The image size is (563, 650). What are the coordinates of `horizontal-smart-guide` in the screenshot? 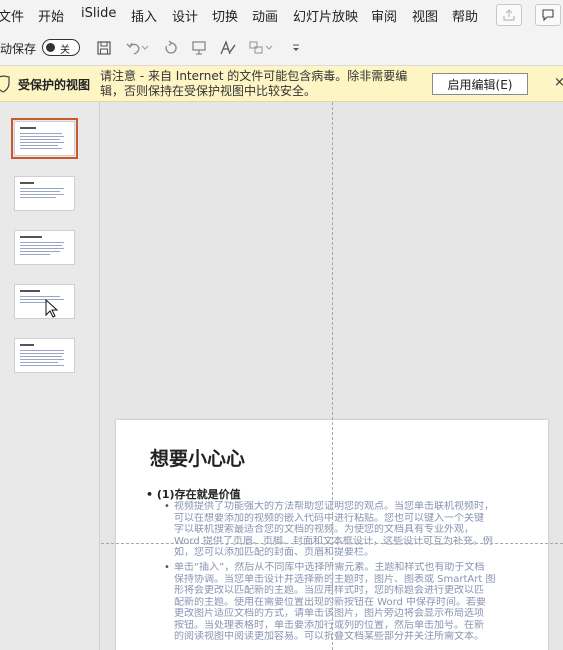 It's located at (332, 543).